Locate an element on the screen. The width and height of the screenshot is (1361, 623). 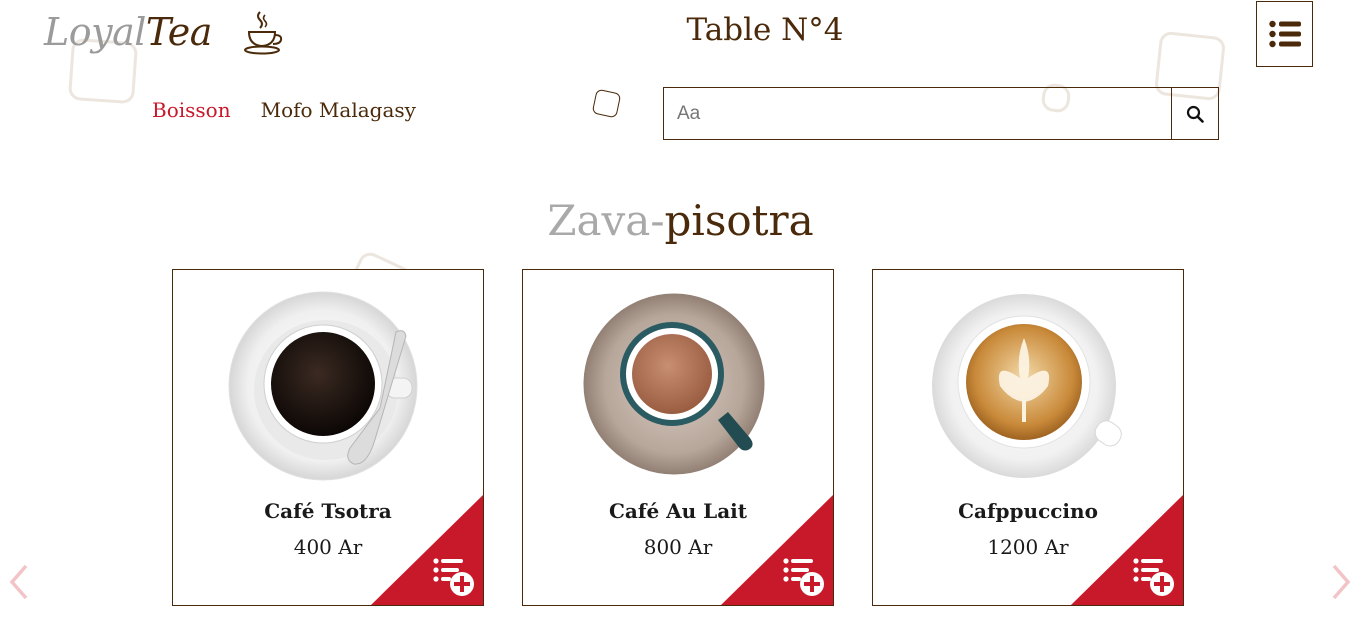
section-title-part2: pisotra is located at coordinates (739, 220).